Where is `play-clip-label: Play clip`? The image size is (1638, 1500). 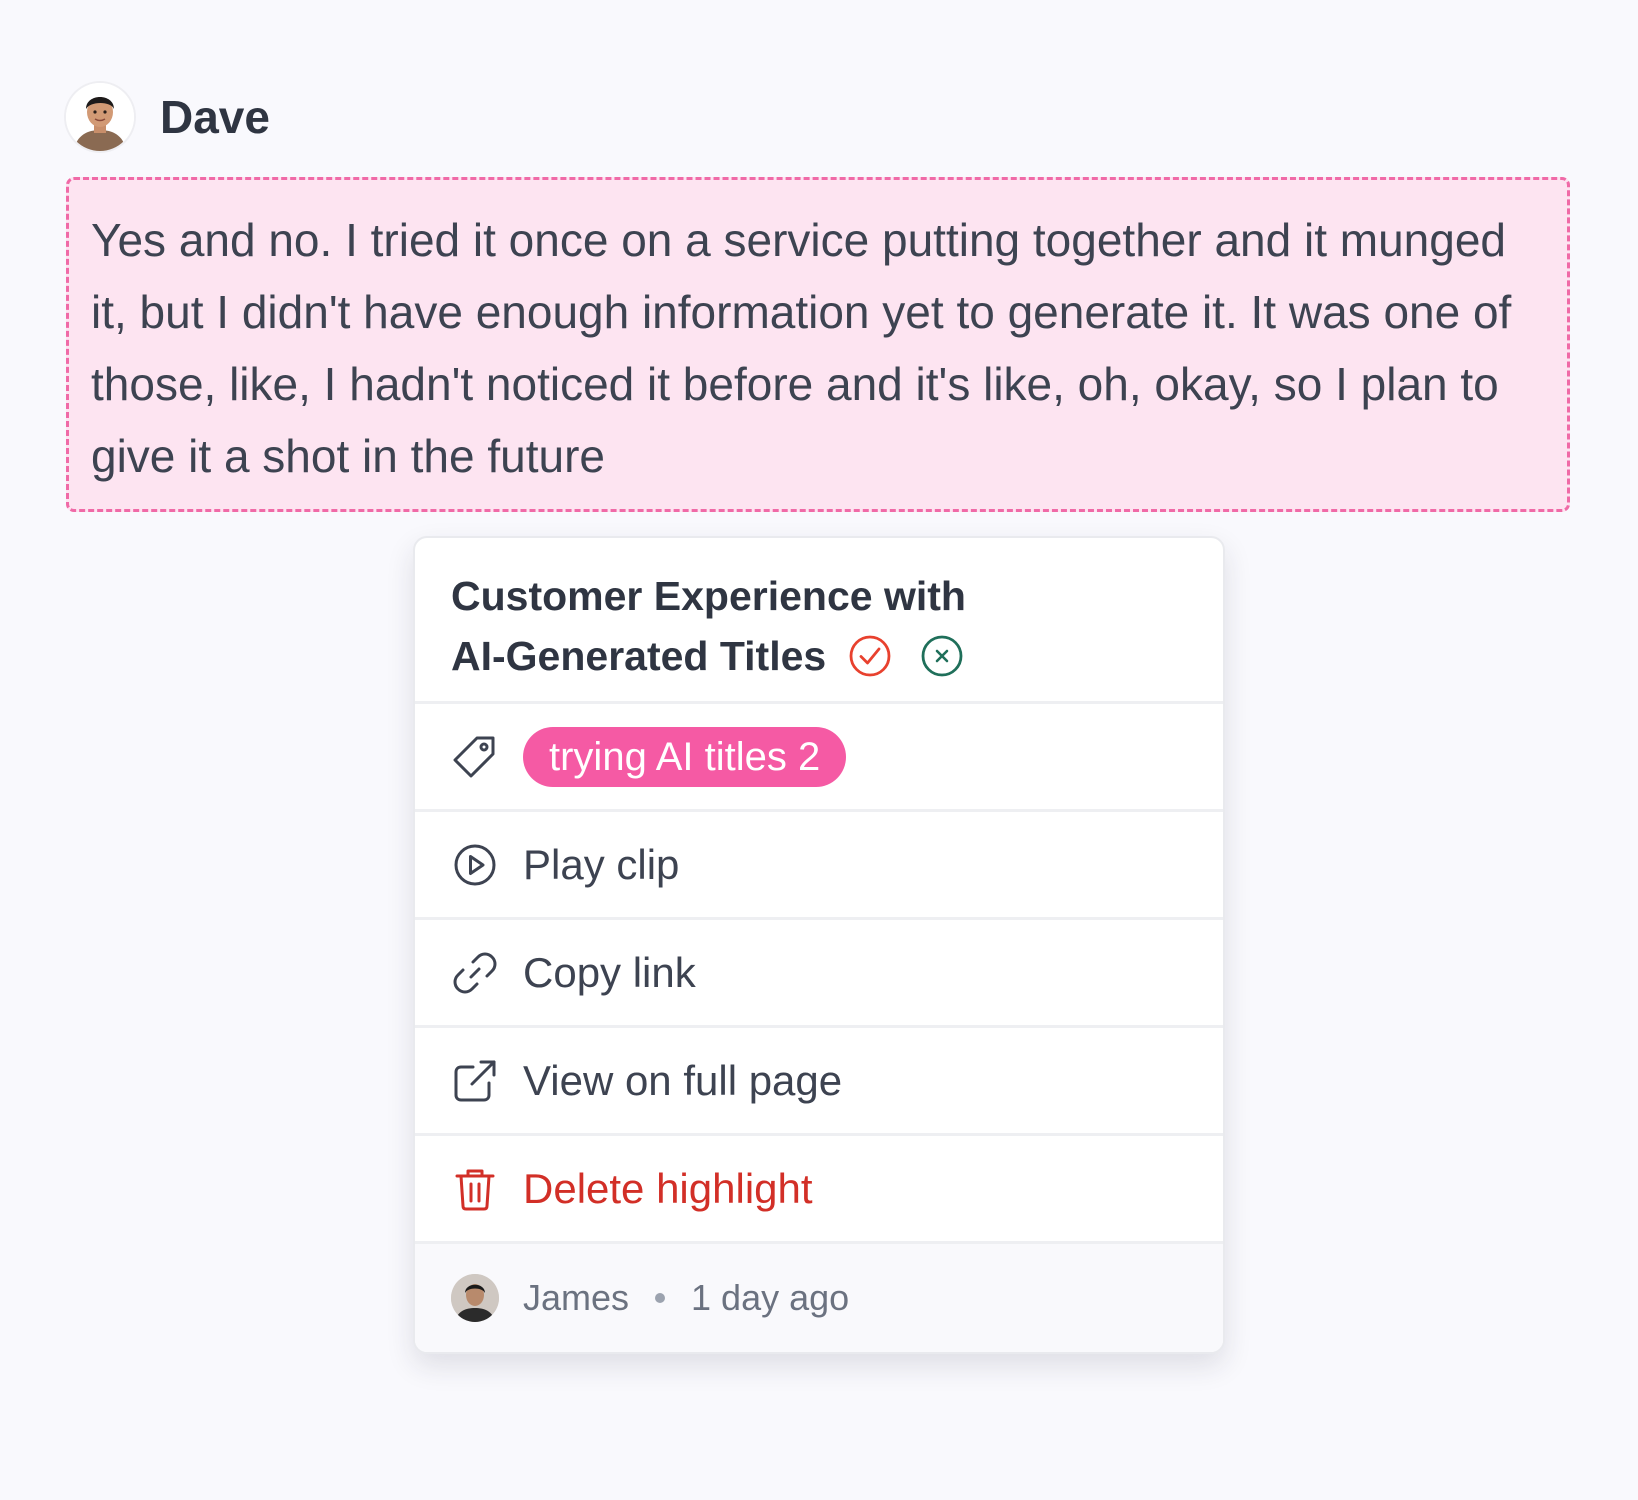 play-clip-label: Play clip is located at coordinates (601, 864).